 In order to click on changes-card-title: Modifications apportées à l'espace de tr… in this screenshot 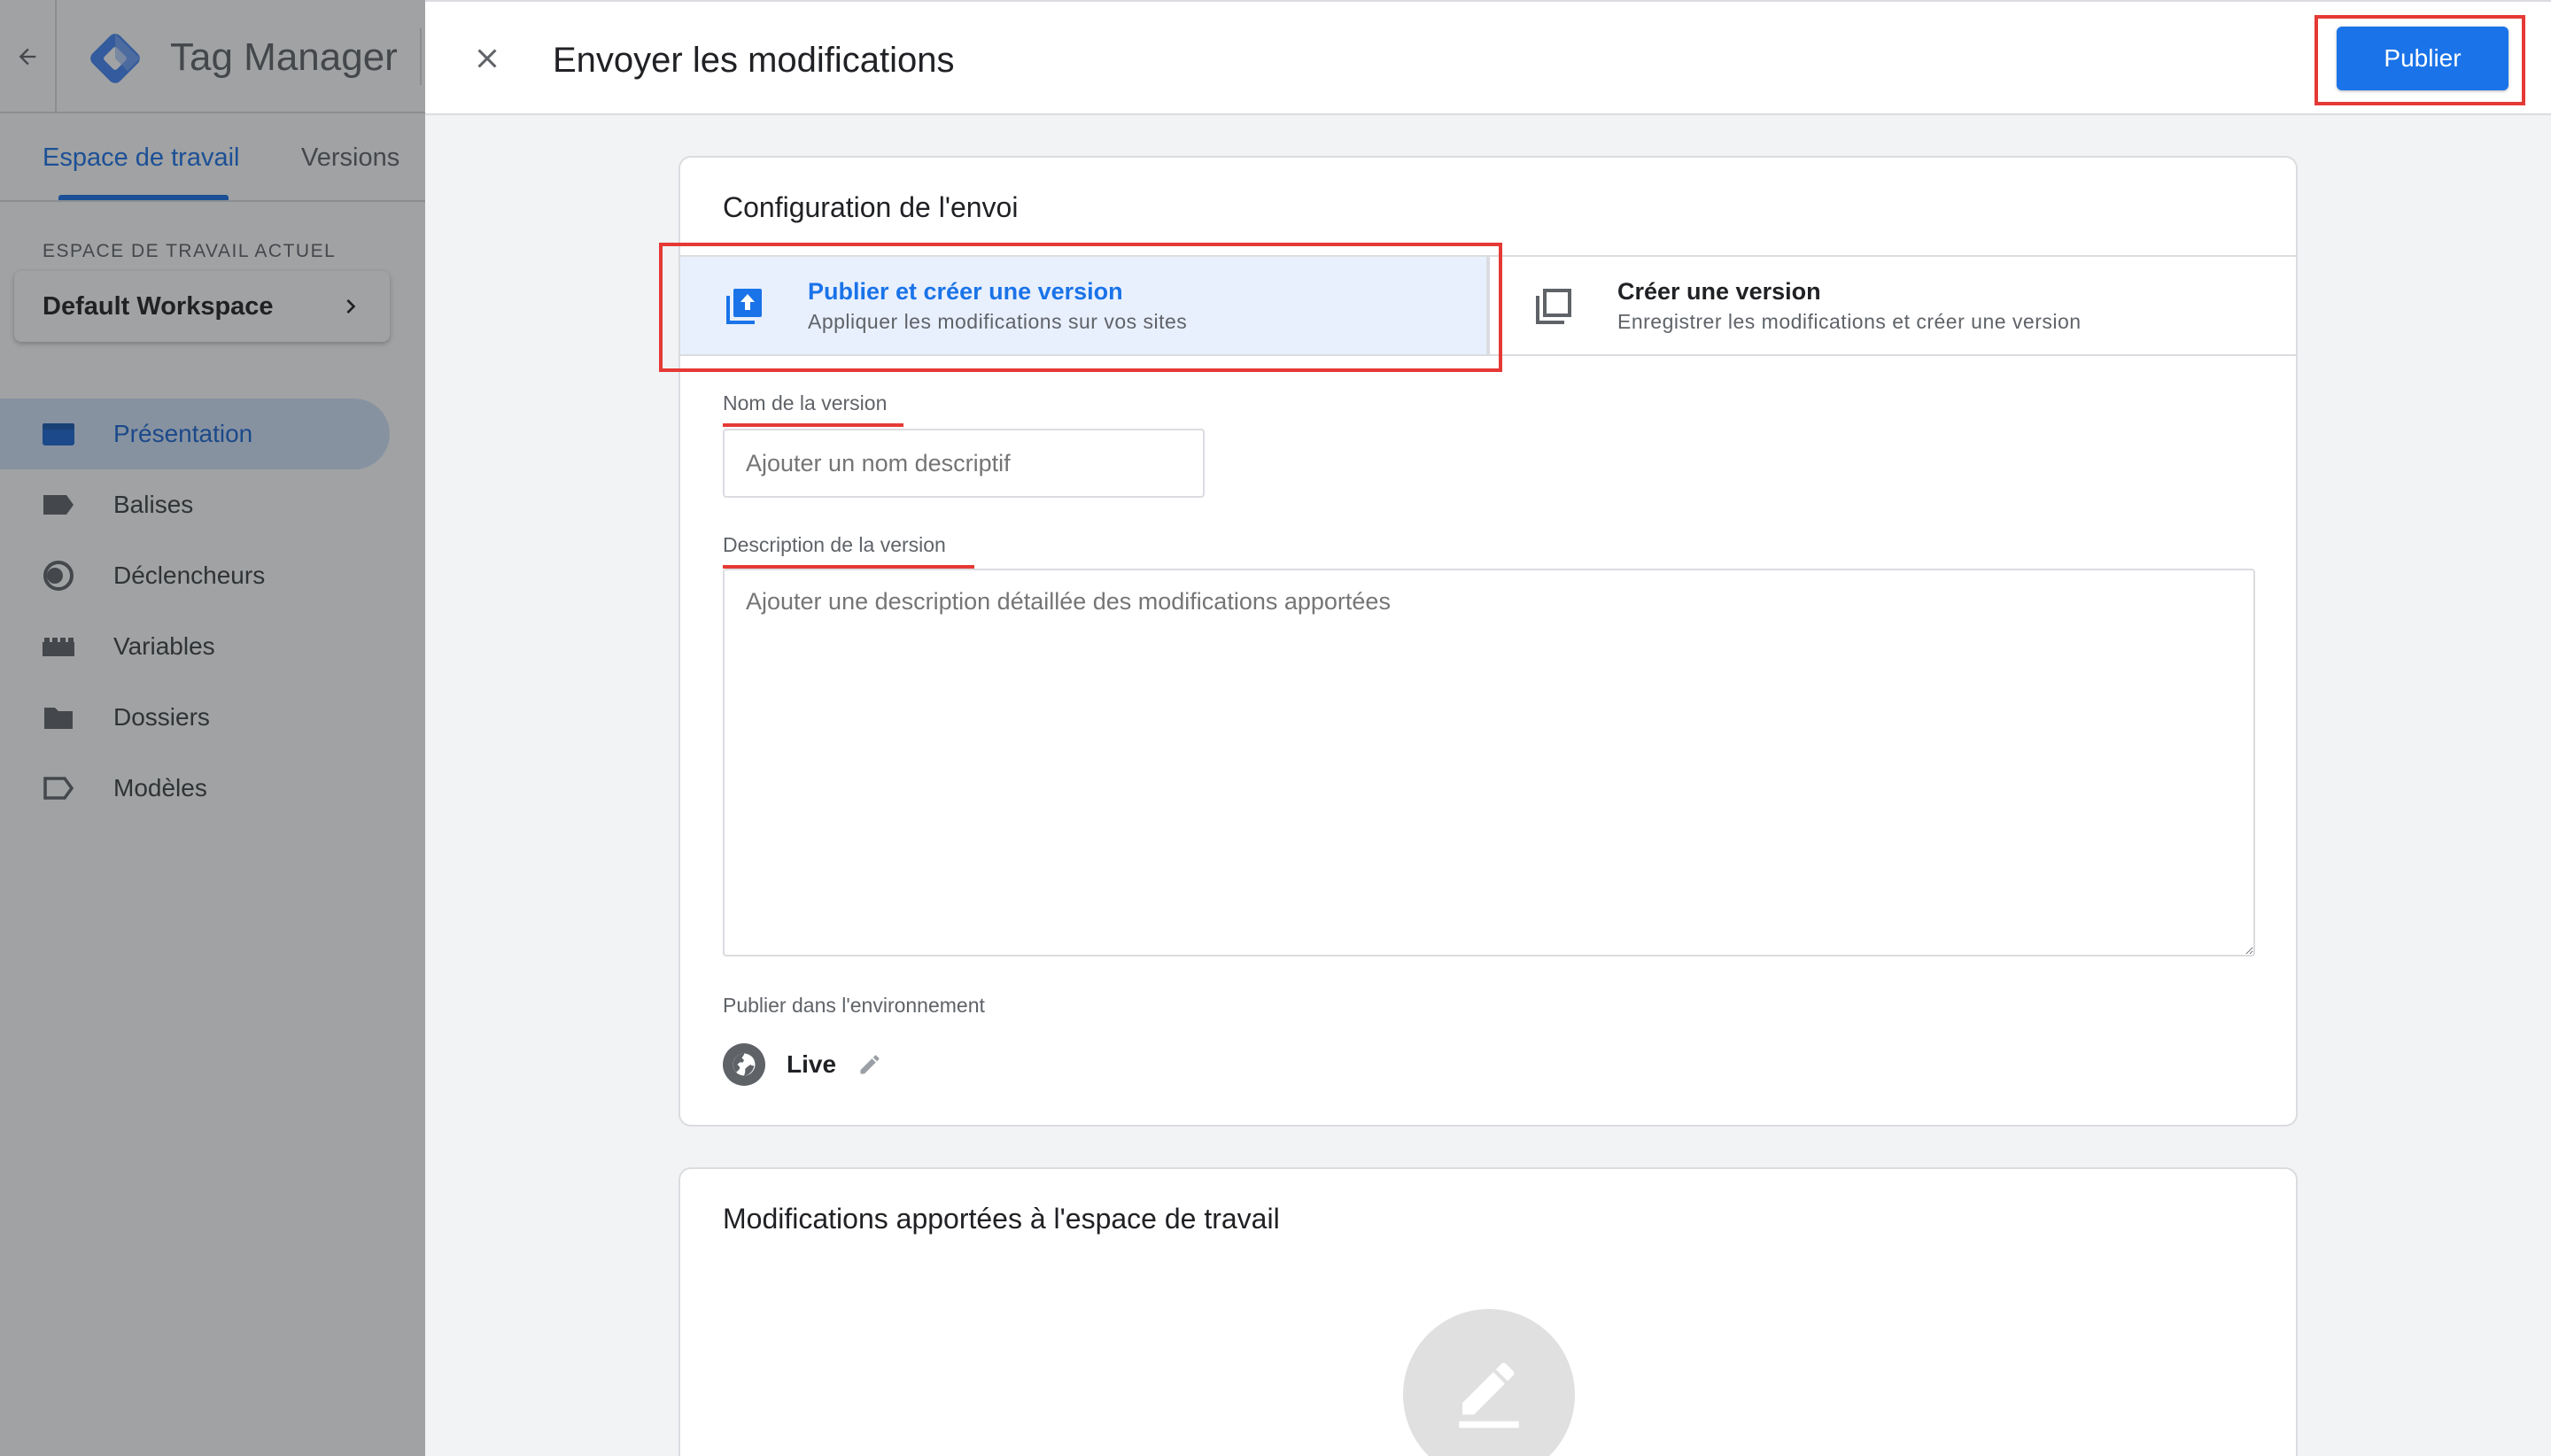, I will do `click(1002, 1219)`.